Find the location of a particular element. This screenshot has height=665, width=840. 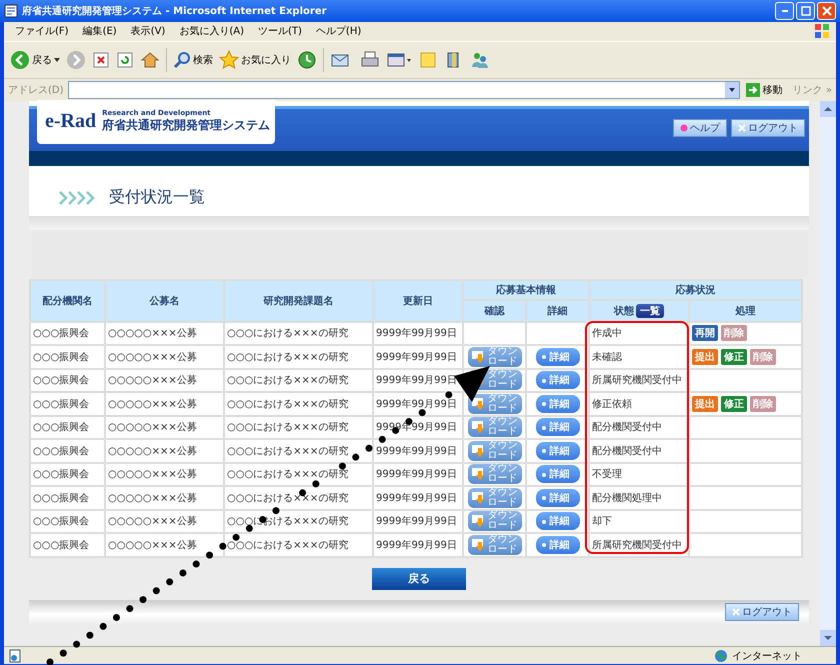

back-button: 戻る is located at coordinates (35, 60).